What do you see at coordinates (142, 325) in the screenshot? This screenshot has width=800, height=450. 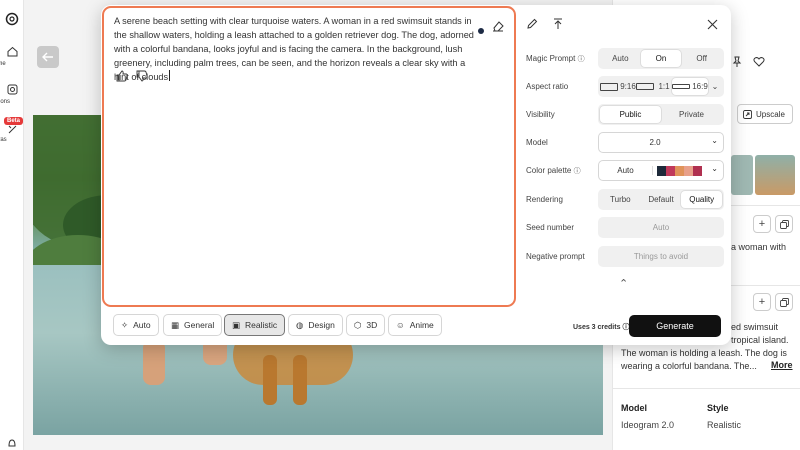 I see `style-label: Auto` at bounding box center [142, 325].